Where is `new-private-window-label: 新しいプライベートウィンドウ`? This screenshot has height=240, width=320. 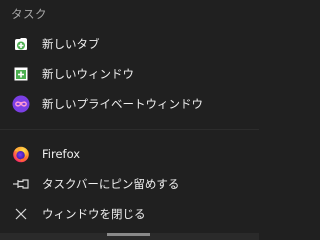
new-private-window-label: 新しいプライベートウィンドウ is located at coordinates (122, 104).